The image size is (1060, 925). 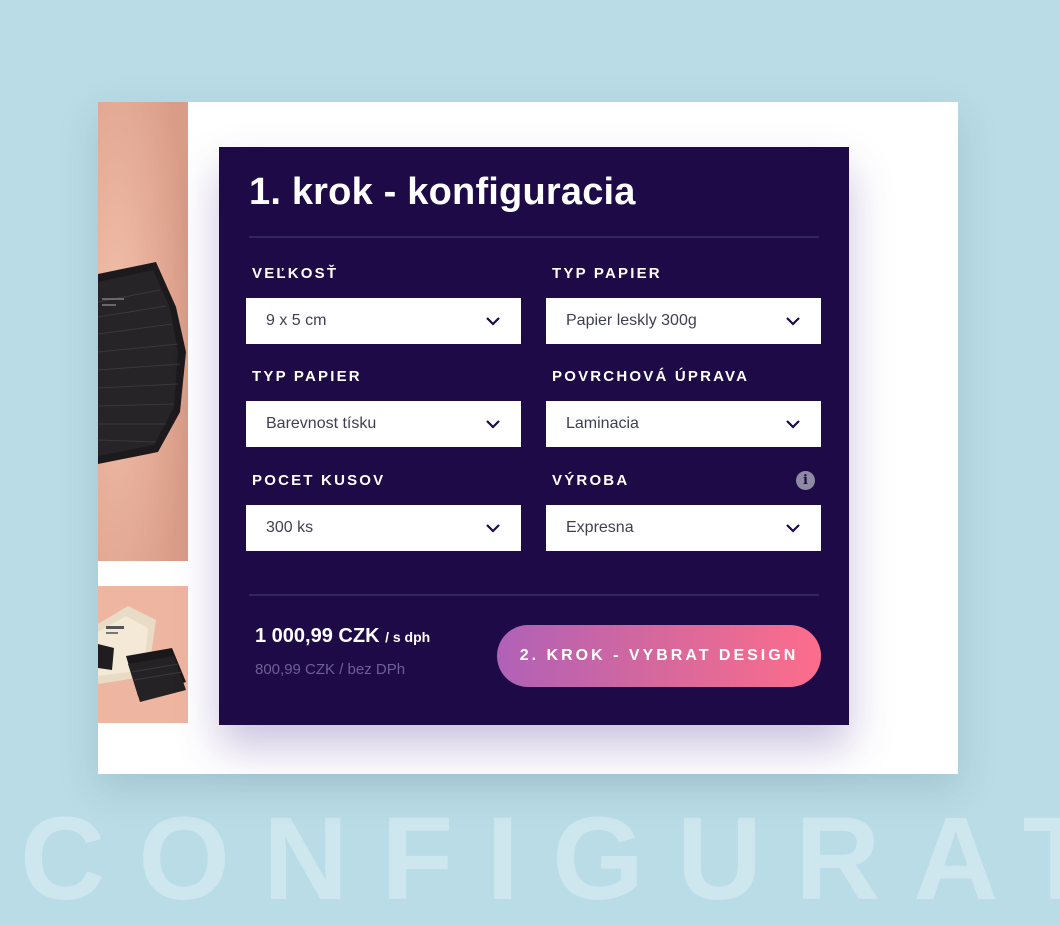 I want to click on color-label: TYP PAPIER, so click(x=307, y=376).